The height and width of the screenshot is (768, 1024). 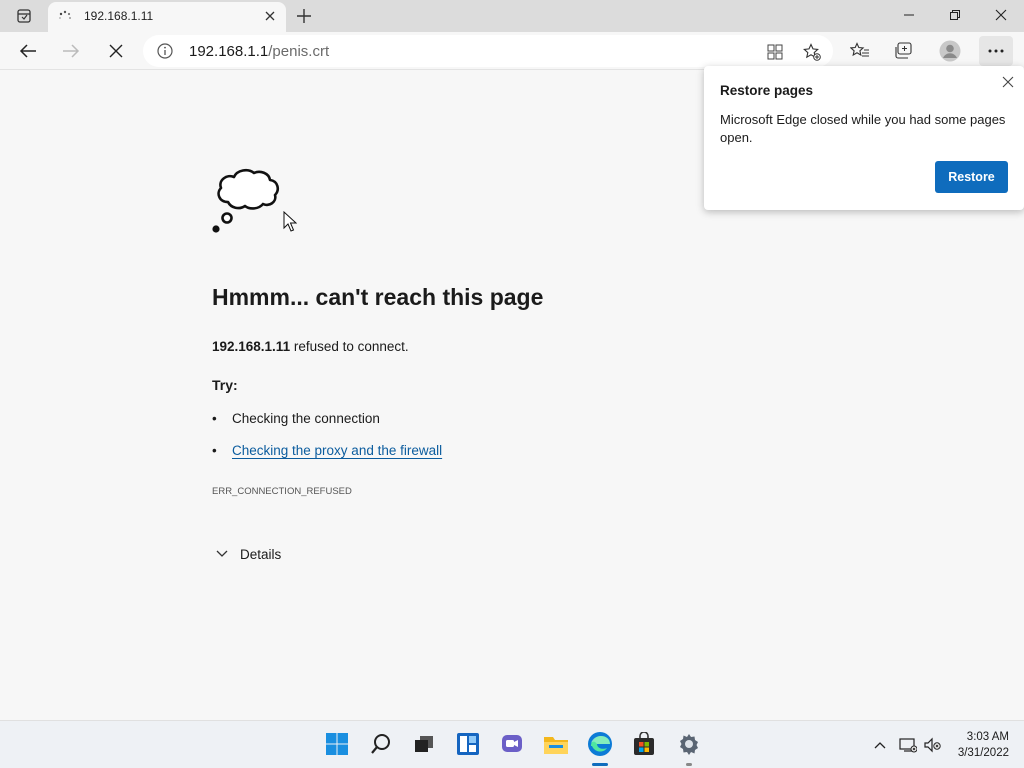 I want to click on address-bar: 192.168.1.1/penis.crt, so click(x=488, y=51).